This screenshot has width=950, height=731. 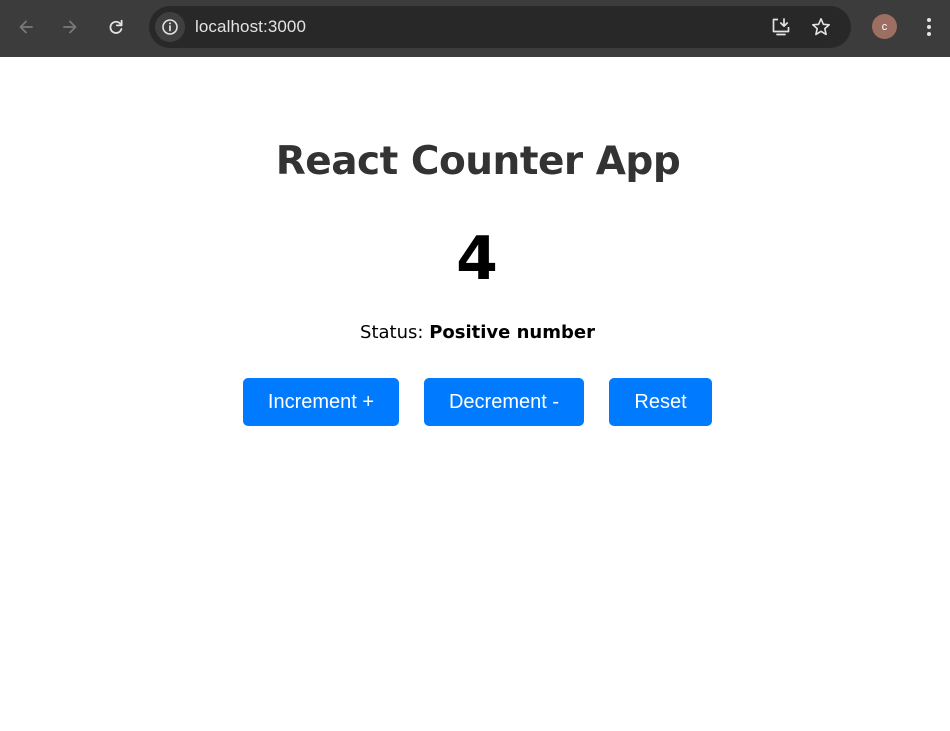 I want to click on bookmark-button, so click(x=821, y=27).